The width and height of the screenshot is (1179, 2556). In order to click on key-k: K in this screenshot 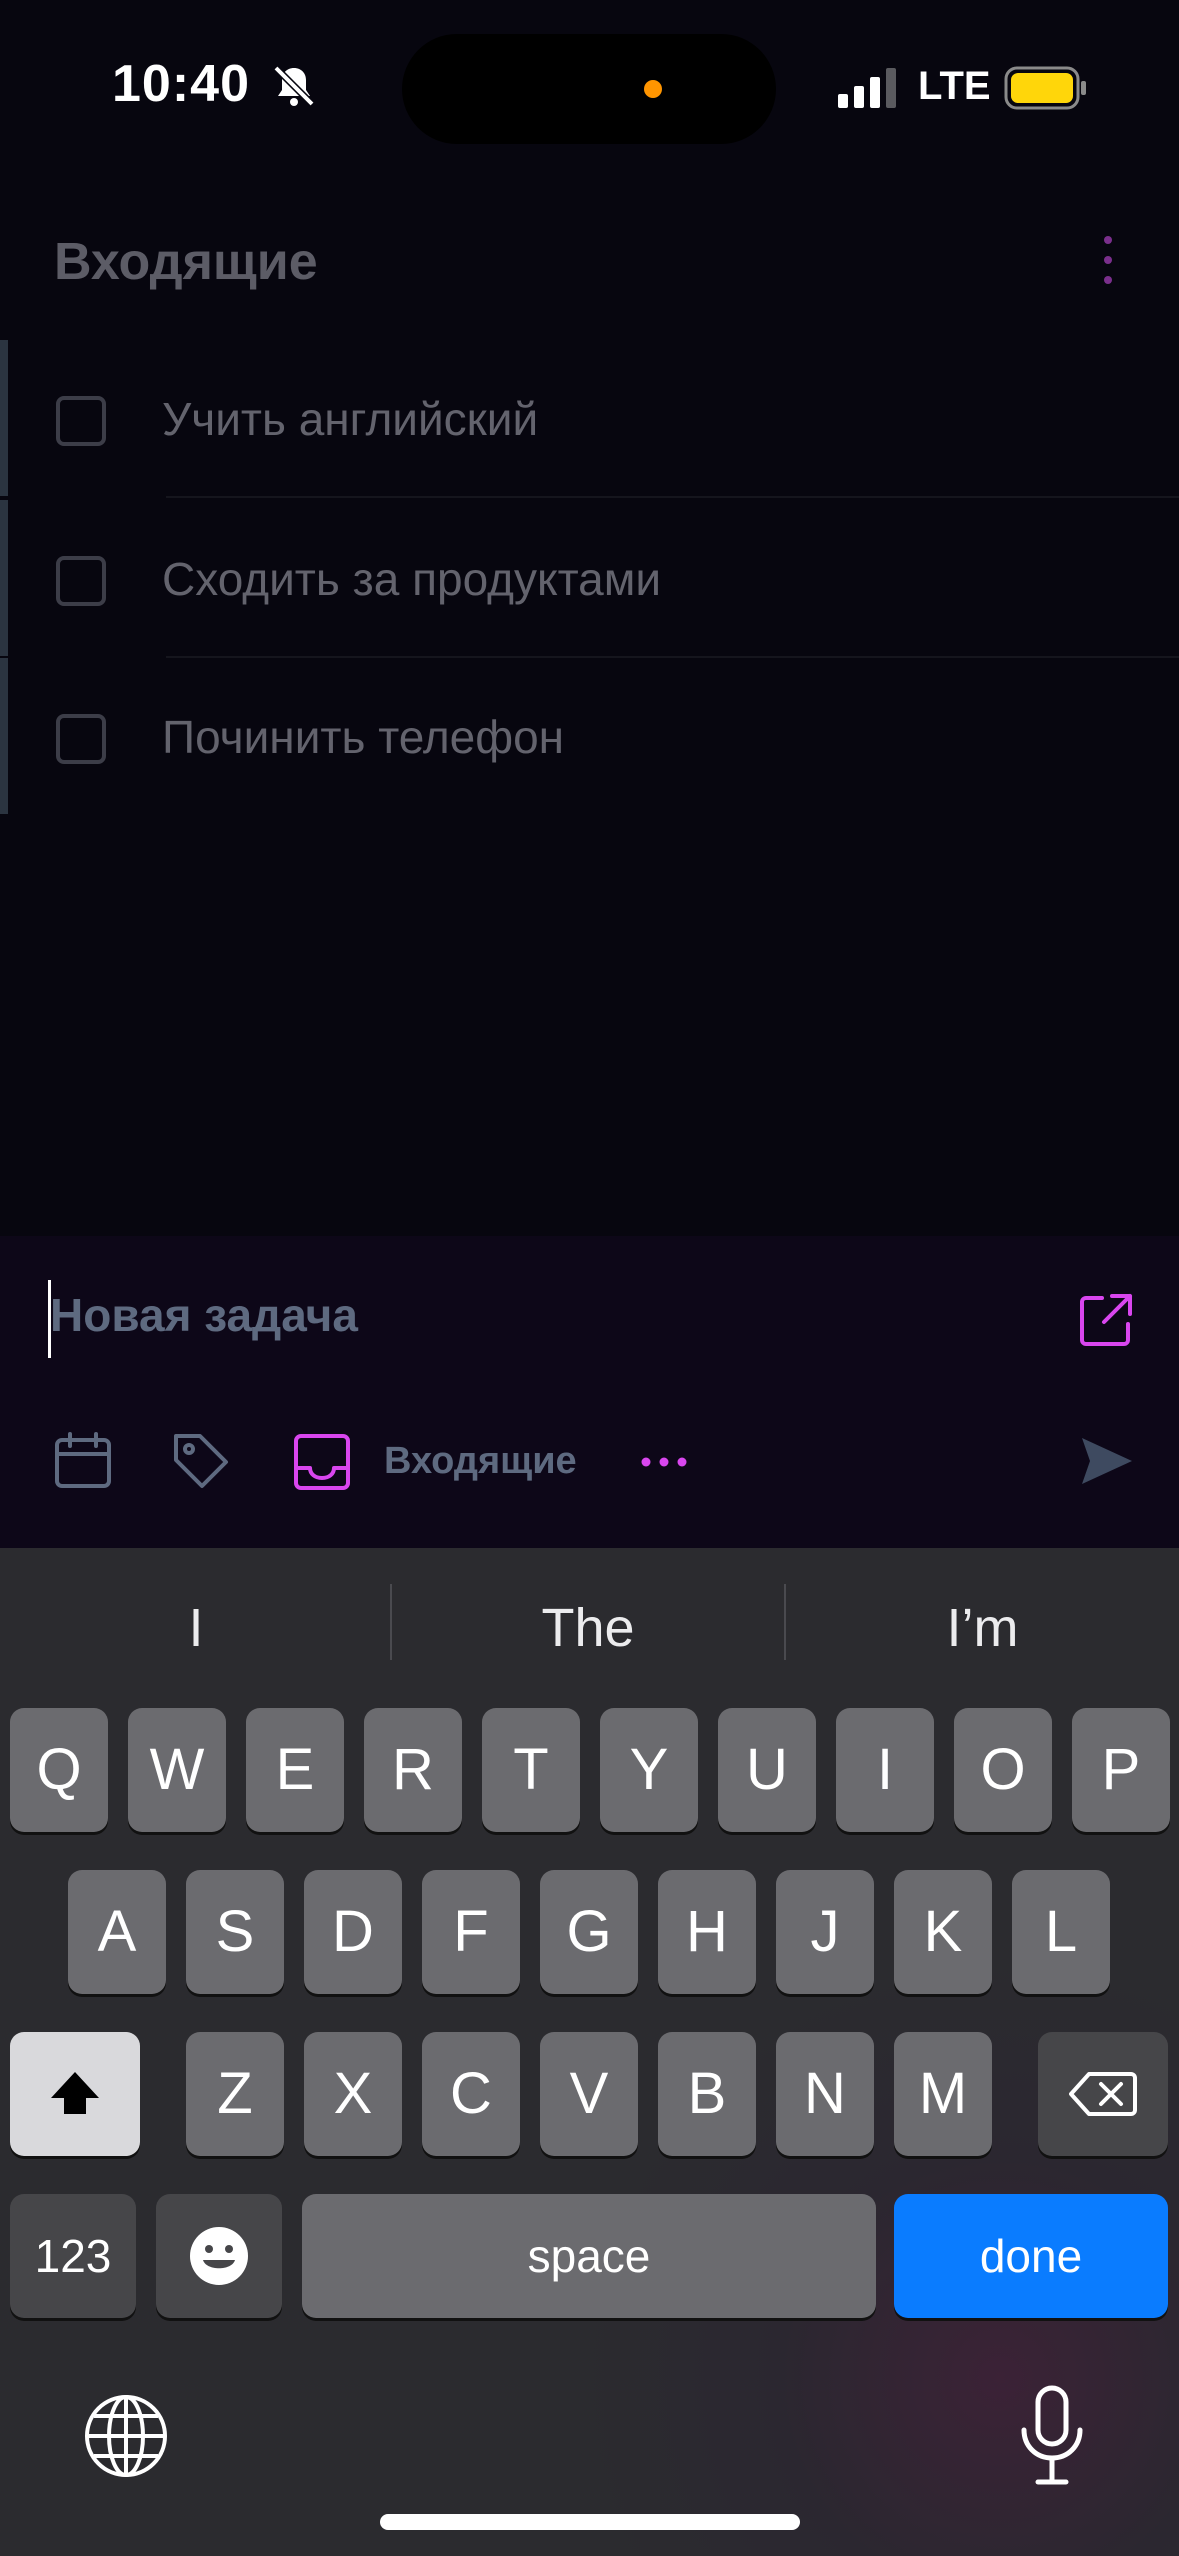, I will do `click(943, 1932)`.